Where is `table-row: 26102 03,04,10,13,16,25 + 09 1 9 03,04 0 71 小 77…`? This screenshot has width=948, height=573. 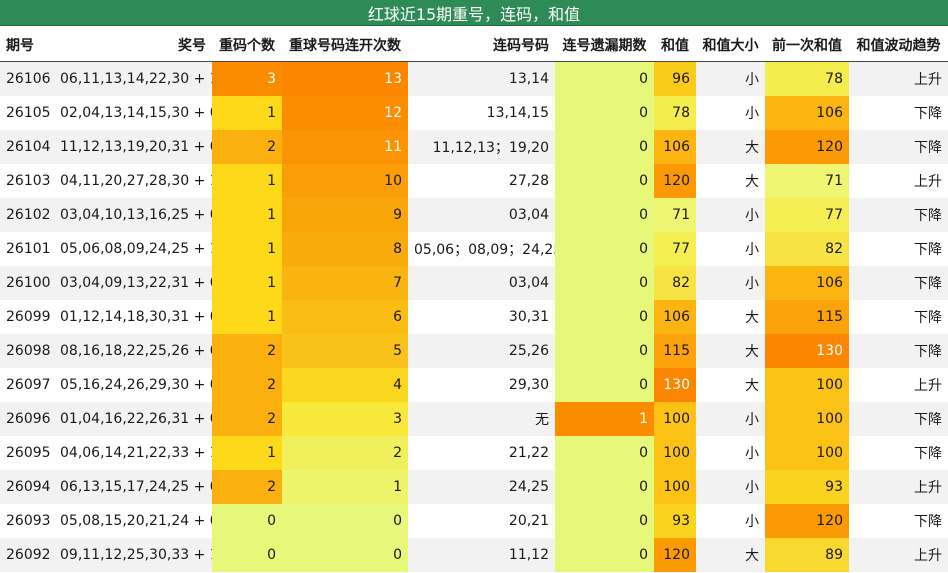
table-row: 26102 03,04,10,13,16,25 + 09 1 9 03,04 0 71 小 77… is located at coordinates (474, 215).